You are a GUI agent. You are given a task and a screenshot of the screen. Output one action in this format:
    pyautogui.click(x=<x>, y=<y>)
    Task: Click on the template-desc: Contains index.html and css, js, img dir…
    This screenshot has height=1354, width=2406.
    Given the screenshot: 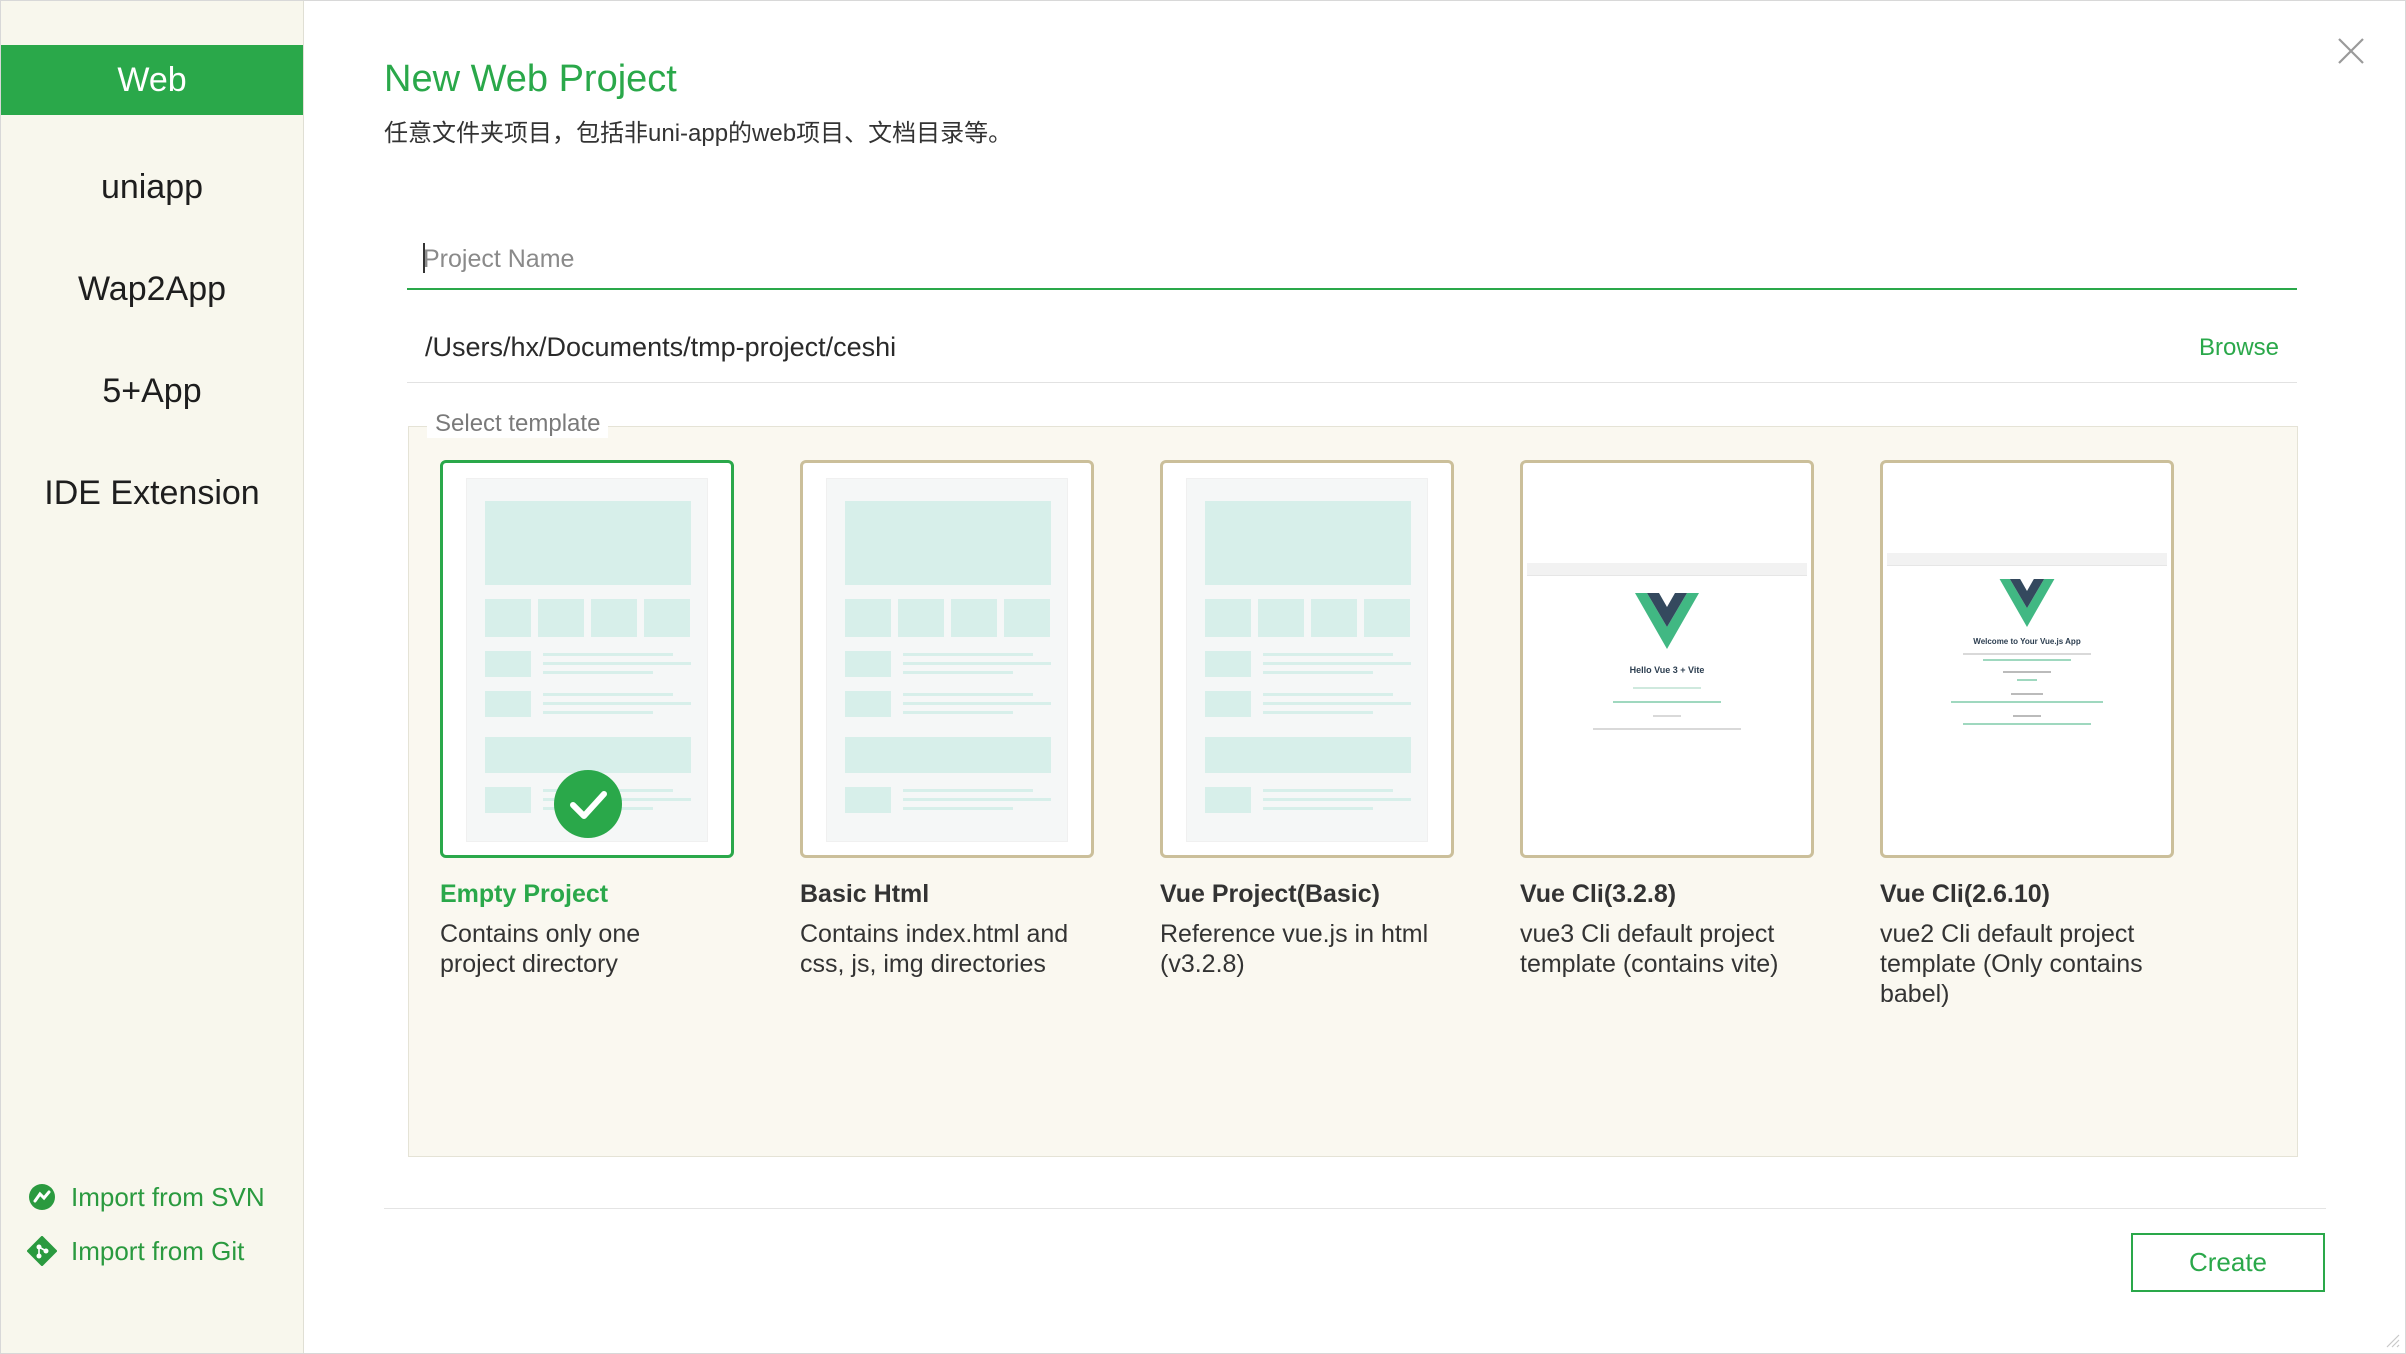 What is the action you would take?
    pyautogui.click(x=934, y=949)
    